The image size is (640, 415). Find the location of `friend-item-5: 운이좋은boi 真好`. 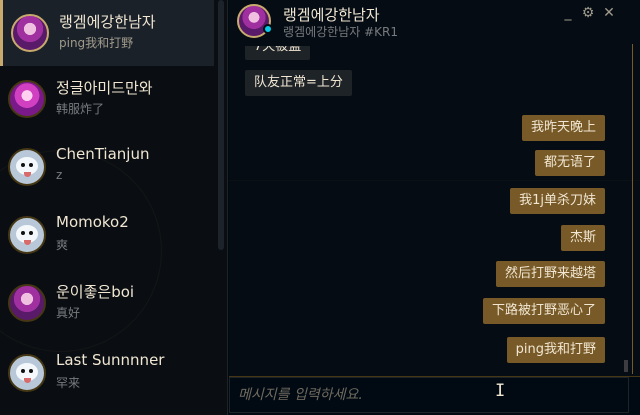

friend-item-5: 운이좋은boi 真好 is located at coordinates (107, 303).